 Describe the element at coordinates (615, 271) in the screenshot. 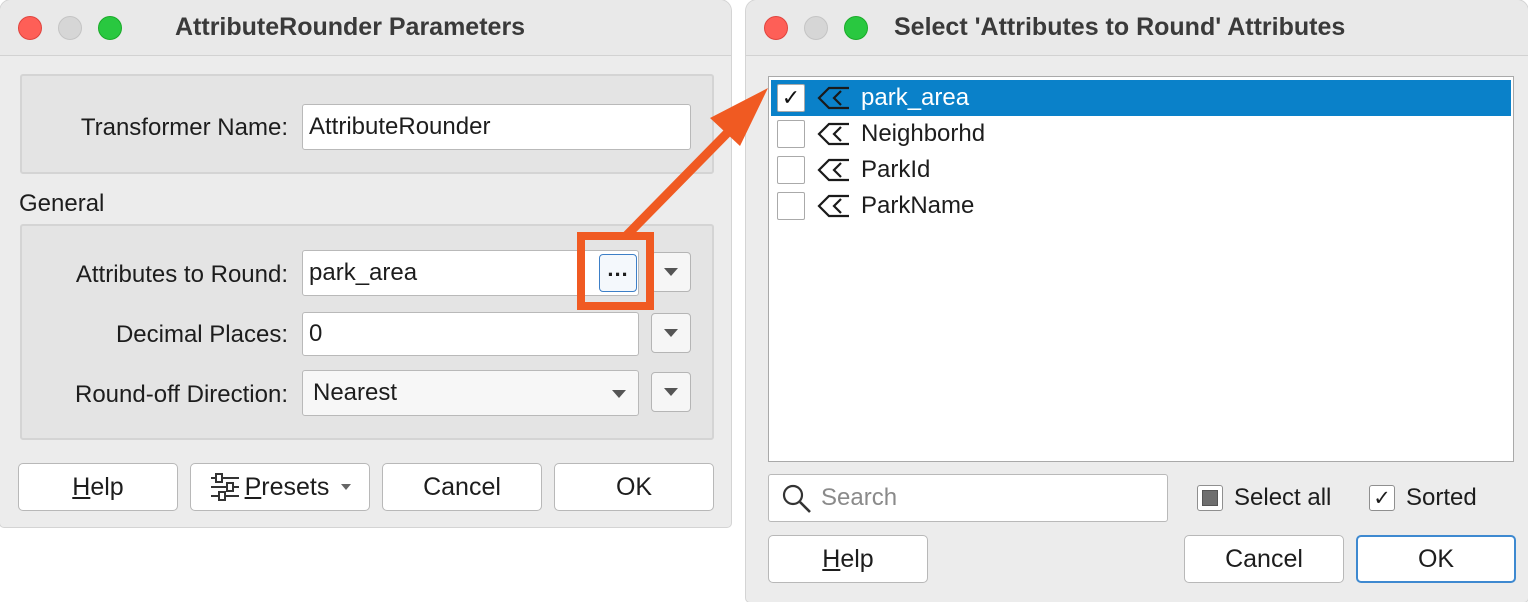

I see `highlight-box` at that location.